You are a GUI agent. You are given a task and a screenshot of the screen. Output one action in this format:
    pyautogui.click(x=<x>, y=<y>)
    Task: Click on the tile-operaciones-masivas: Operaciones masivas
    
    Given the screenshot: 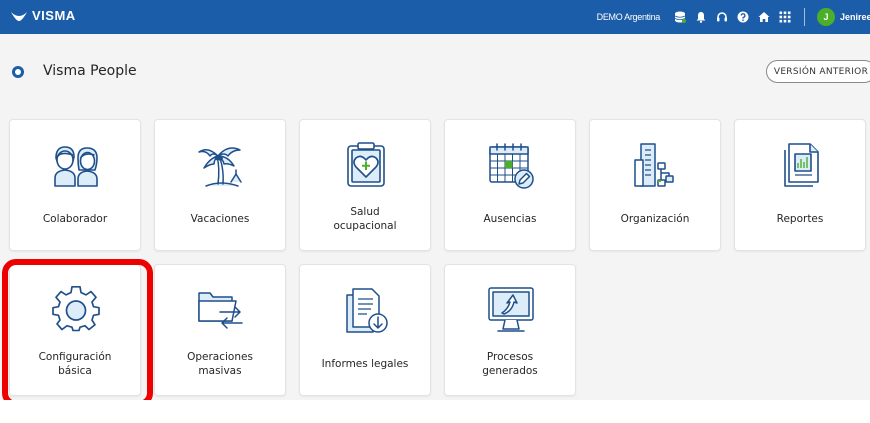 What is the action you would take?
    pyautogui.click(x=220, y=330)
    